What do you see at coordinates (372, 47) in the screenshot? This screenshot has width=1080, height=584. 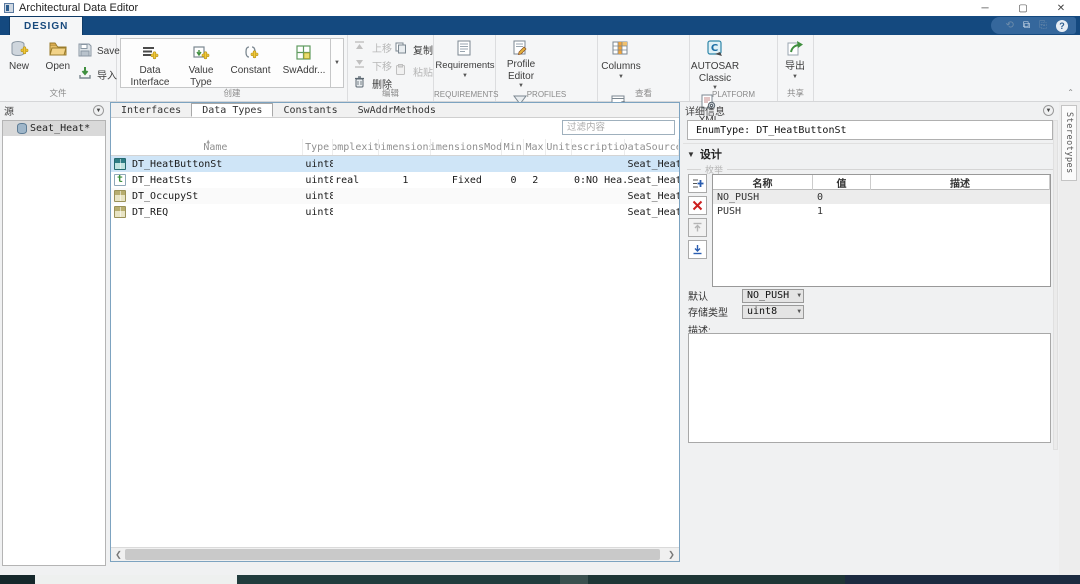 I see `move-up-button: 上移` at bounding box center [372, 47].